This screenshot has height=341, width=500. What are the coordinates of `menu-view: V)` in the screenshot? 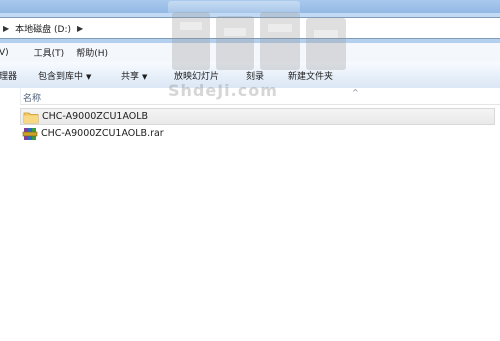 It's located at (6, 53).